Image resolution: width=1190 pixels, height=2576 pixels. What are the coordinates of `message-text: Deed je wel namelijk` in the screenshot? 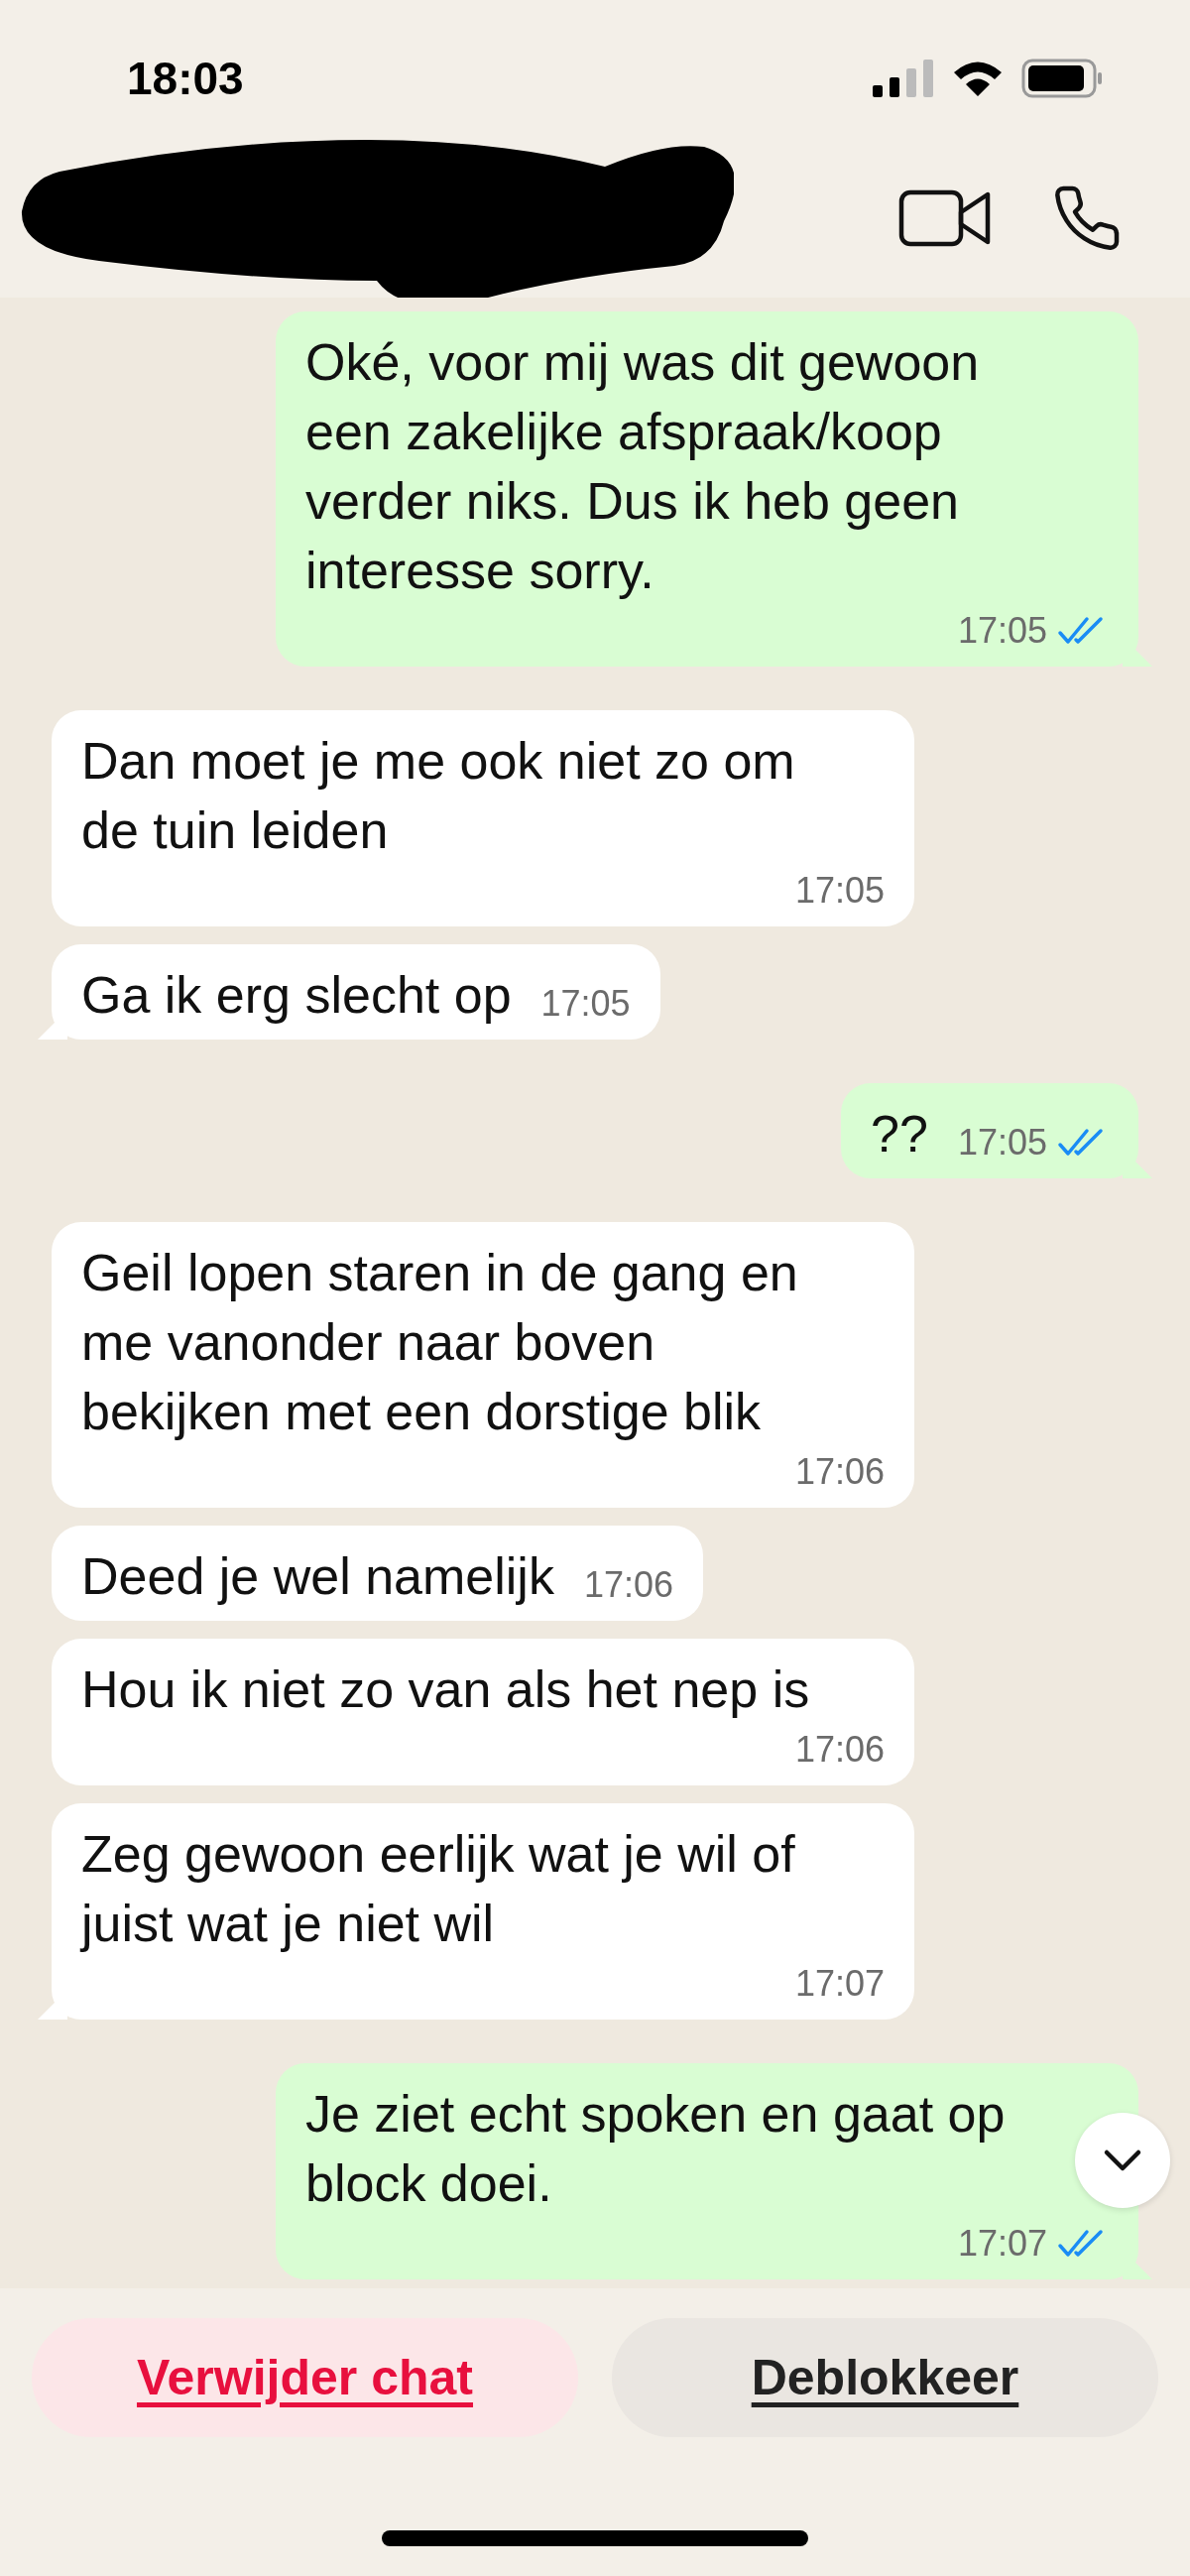 It's located at (317, 1576).